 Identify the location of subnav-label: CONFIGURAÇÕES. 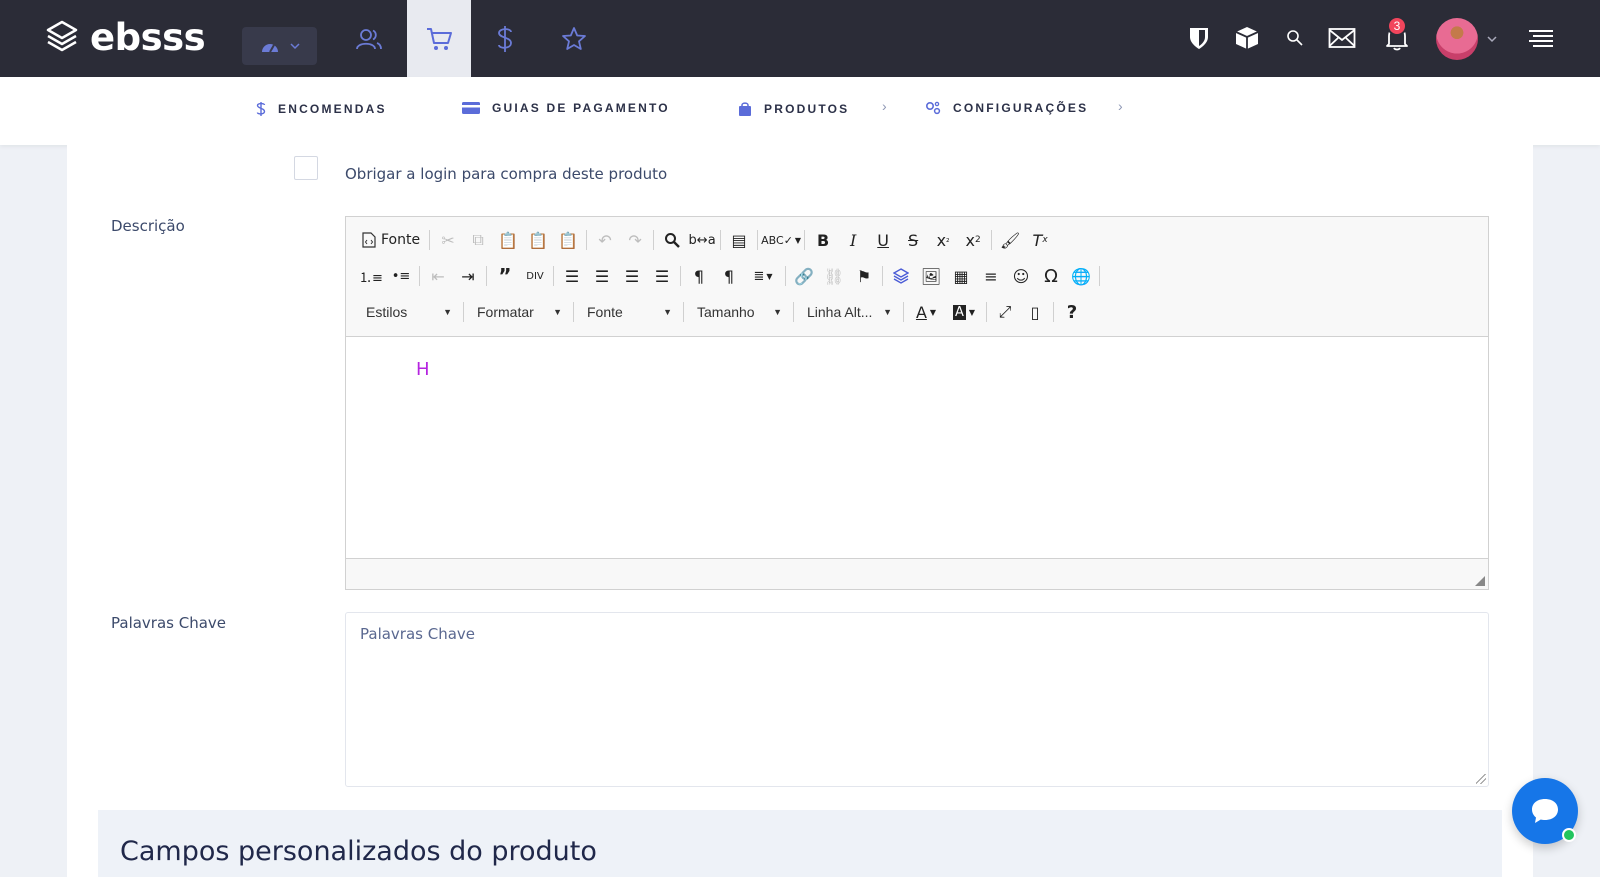
(1021, 108).